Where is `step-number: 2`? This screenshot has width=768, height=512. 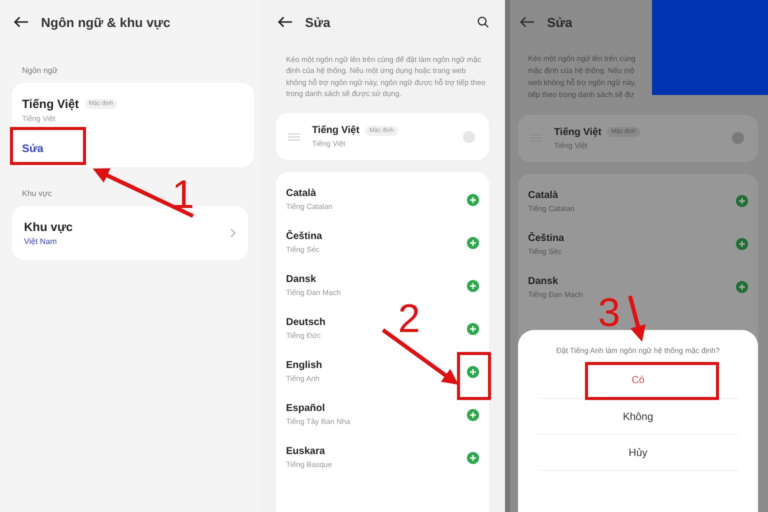 step-number: 2 is located at coordinates (409, 319).